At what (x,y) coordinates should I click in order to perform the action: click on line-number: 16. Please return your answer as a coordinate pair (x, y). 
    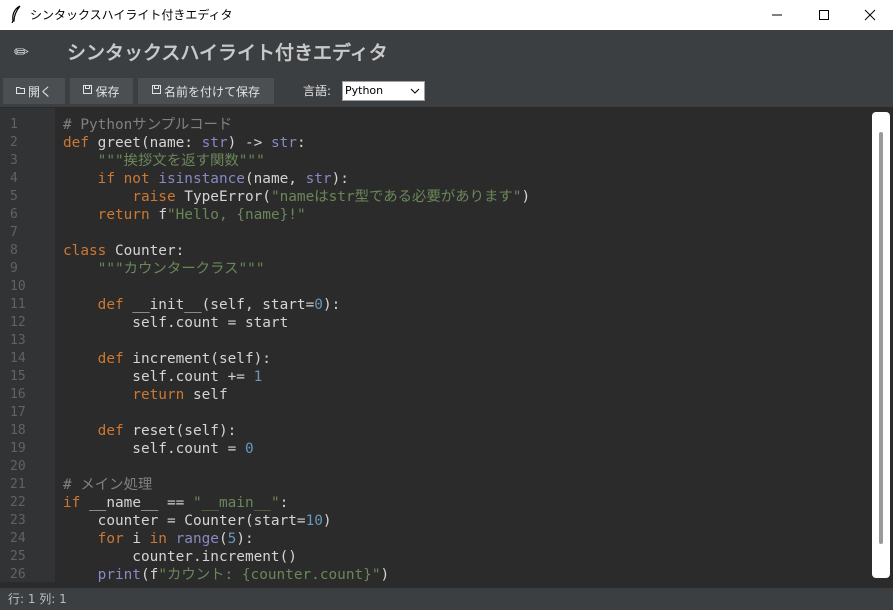
    Looking at the image, I should click on (18, 394).